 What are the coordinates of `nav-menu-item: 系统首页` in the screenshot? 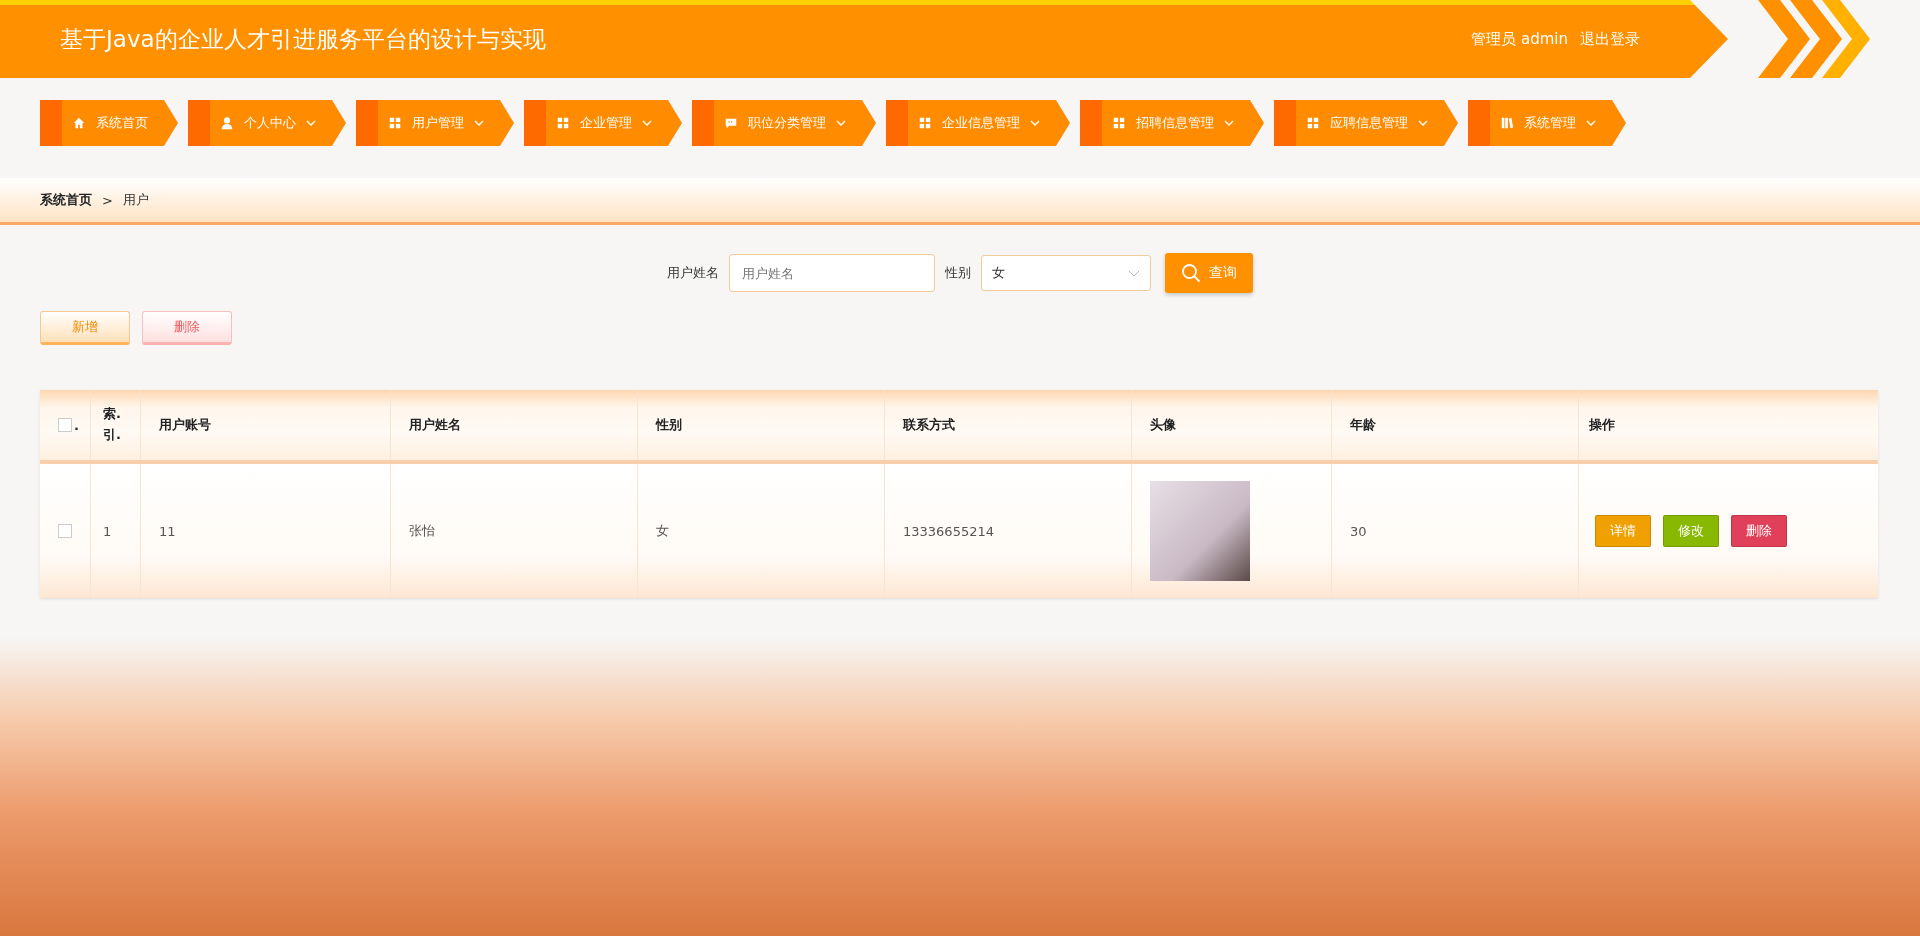 It's located at (109, 123).